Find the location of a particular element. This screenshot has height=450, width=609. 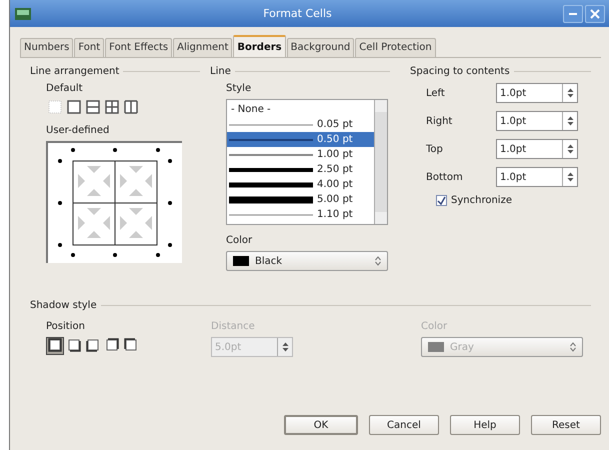

line-style-item: 0.50 pt is located at coordinates (300, 139).